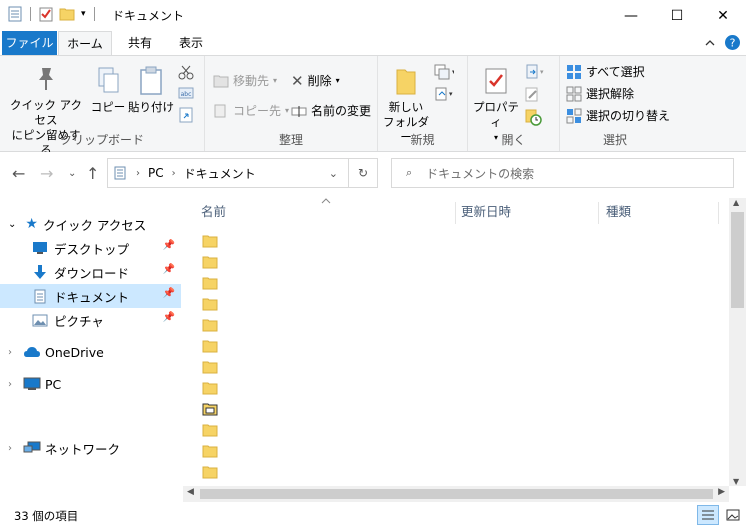 The image size is (746, 527). What do you see at coordinates (72, 173) in the screenshot?
I see `recent-locations-icon: ⌄` at bounding box center [72, 173].